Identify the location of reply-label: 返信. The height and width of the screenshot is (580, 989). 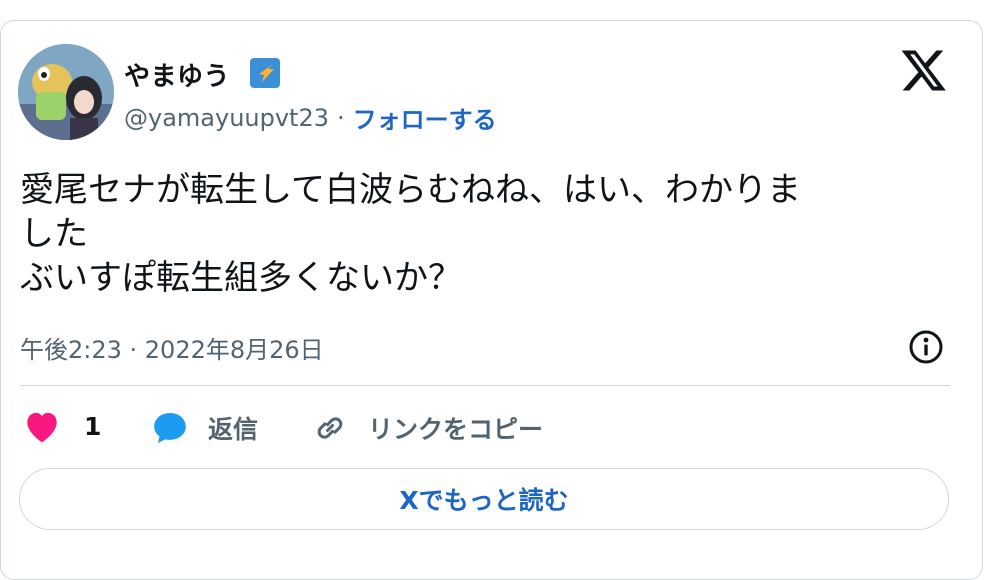
(233, 429).